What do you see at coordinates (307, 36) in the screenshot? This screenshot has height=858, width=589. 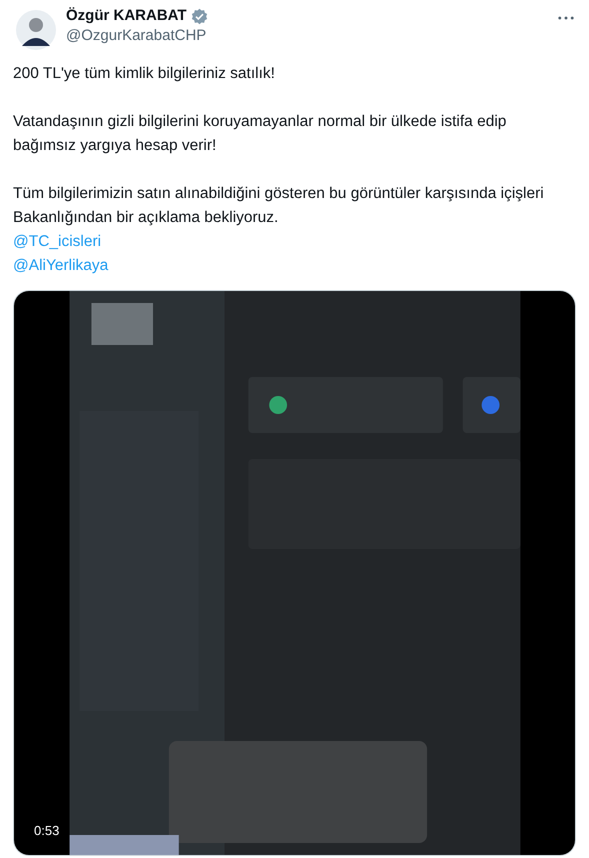 I see `author-handle: @OzgurKarabatCHP` at bounding box center [307, 36].